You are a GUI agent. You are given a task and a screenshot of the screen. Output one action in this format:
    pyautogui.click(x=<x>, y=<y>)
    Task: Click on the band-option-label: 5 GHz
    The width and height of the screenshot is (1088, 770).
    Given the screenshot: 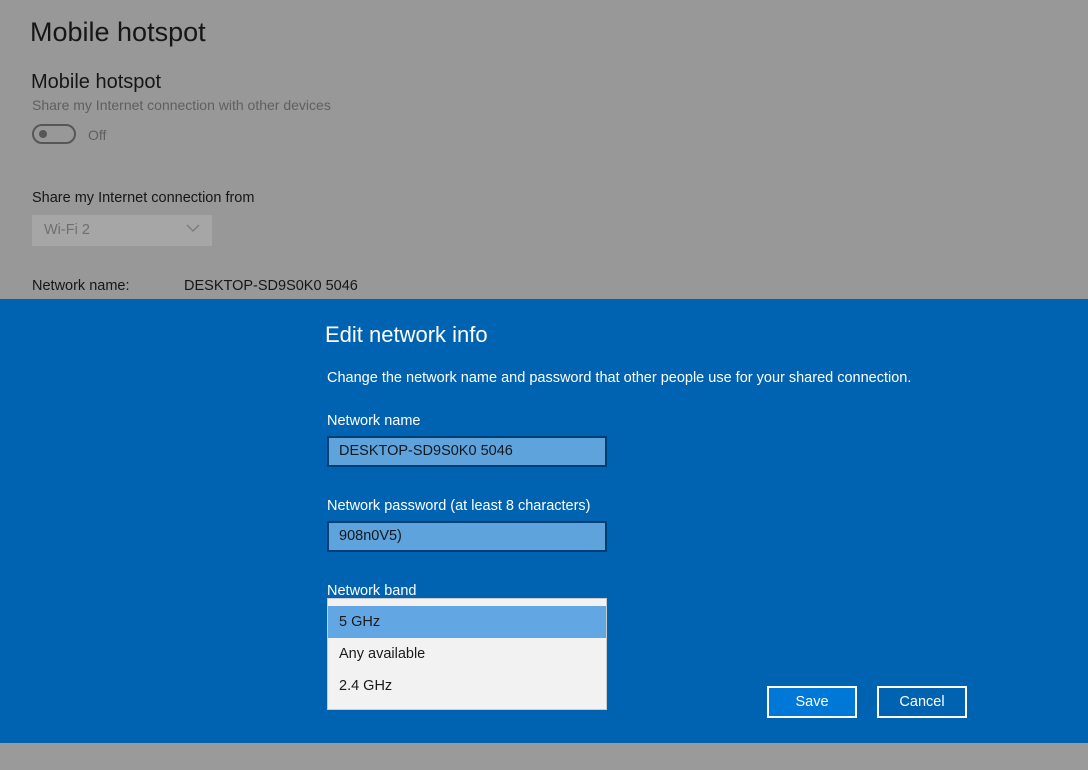 What is the action you would take?
    pyautogui.click(x=360, y=622)
    